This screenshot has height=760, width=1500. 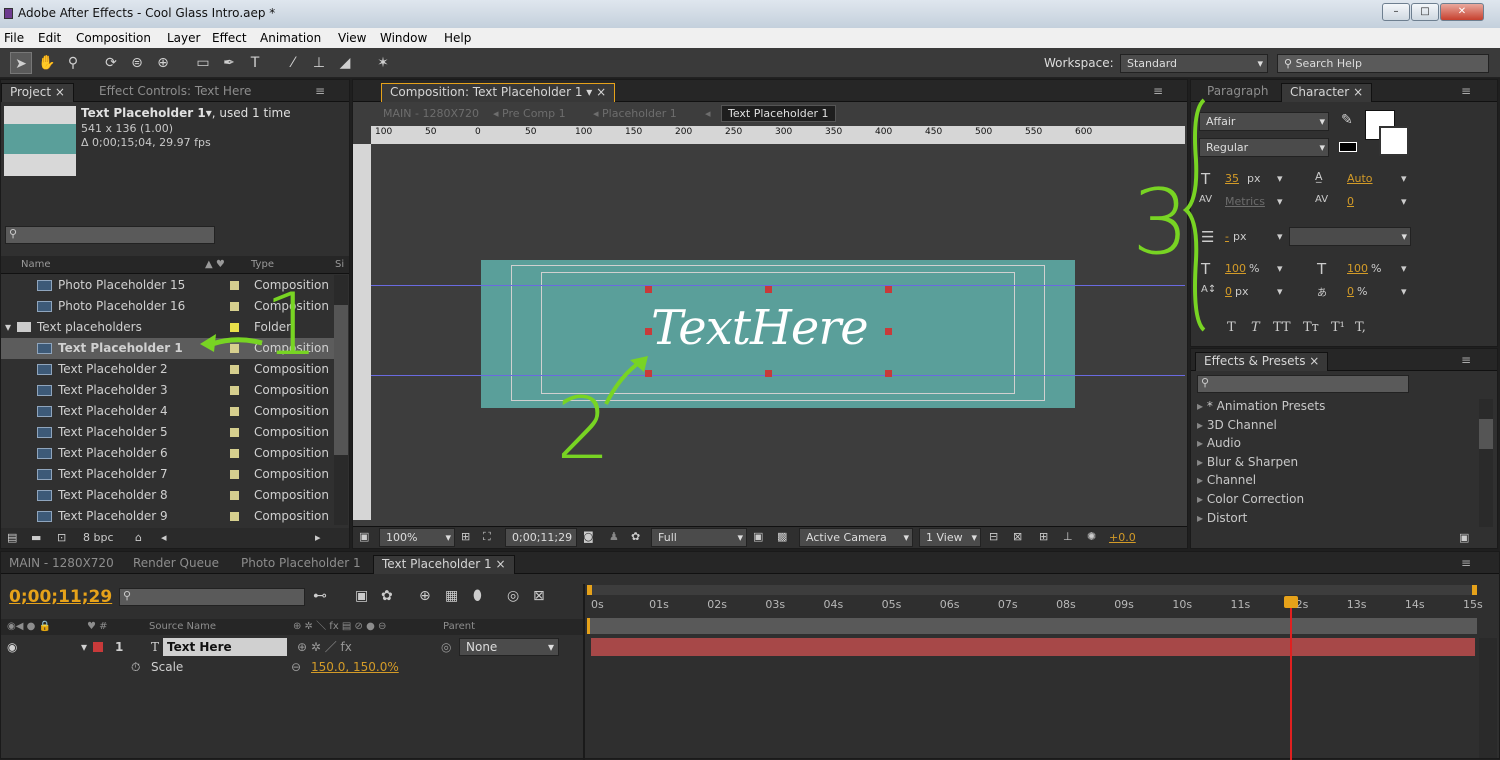 What do you see at coordinates (1348, 147) in the screenshot?
I see `black-swatch` at bounding box center [1348, 147].